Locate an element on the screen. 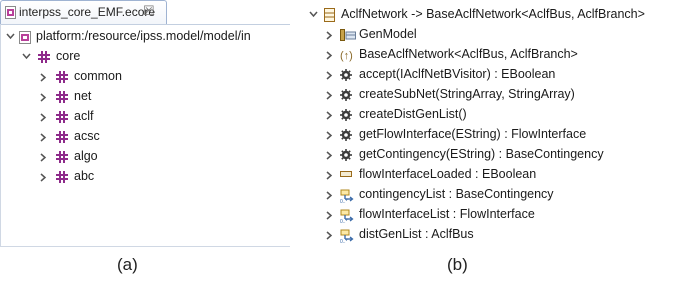 Image resolution: width=680 pixels, height=281 pixels. tree-item-operation: createSubNet(StringArray, StringArray) is located at coordinates (501, 95).